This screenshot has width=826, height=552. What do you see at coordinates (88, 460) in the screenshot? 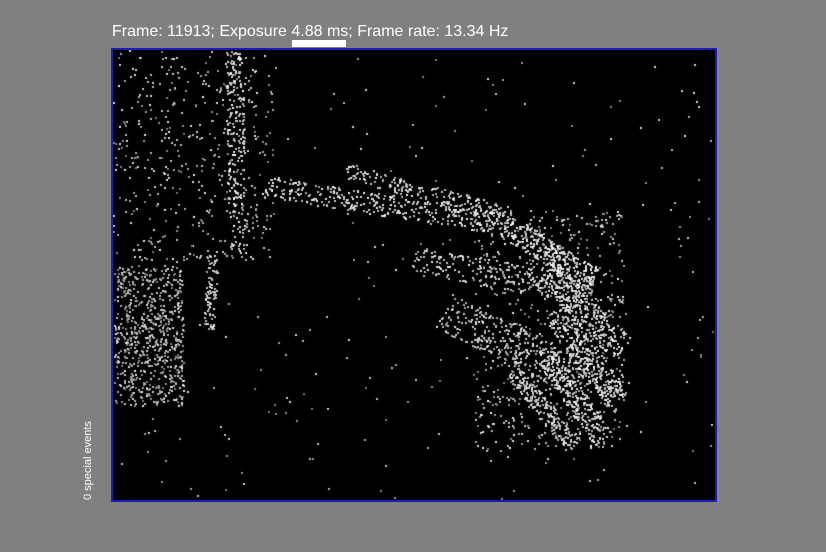
I see `special-events-label: 0 special events` at bounding box center [88, 460].